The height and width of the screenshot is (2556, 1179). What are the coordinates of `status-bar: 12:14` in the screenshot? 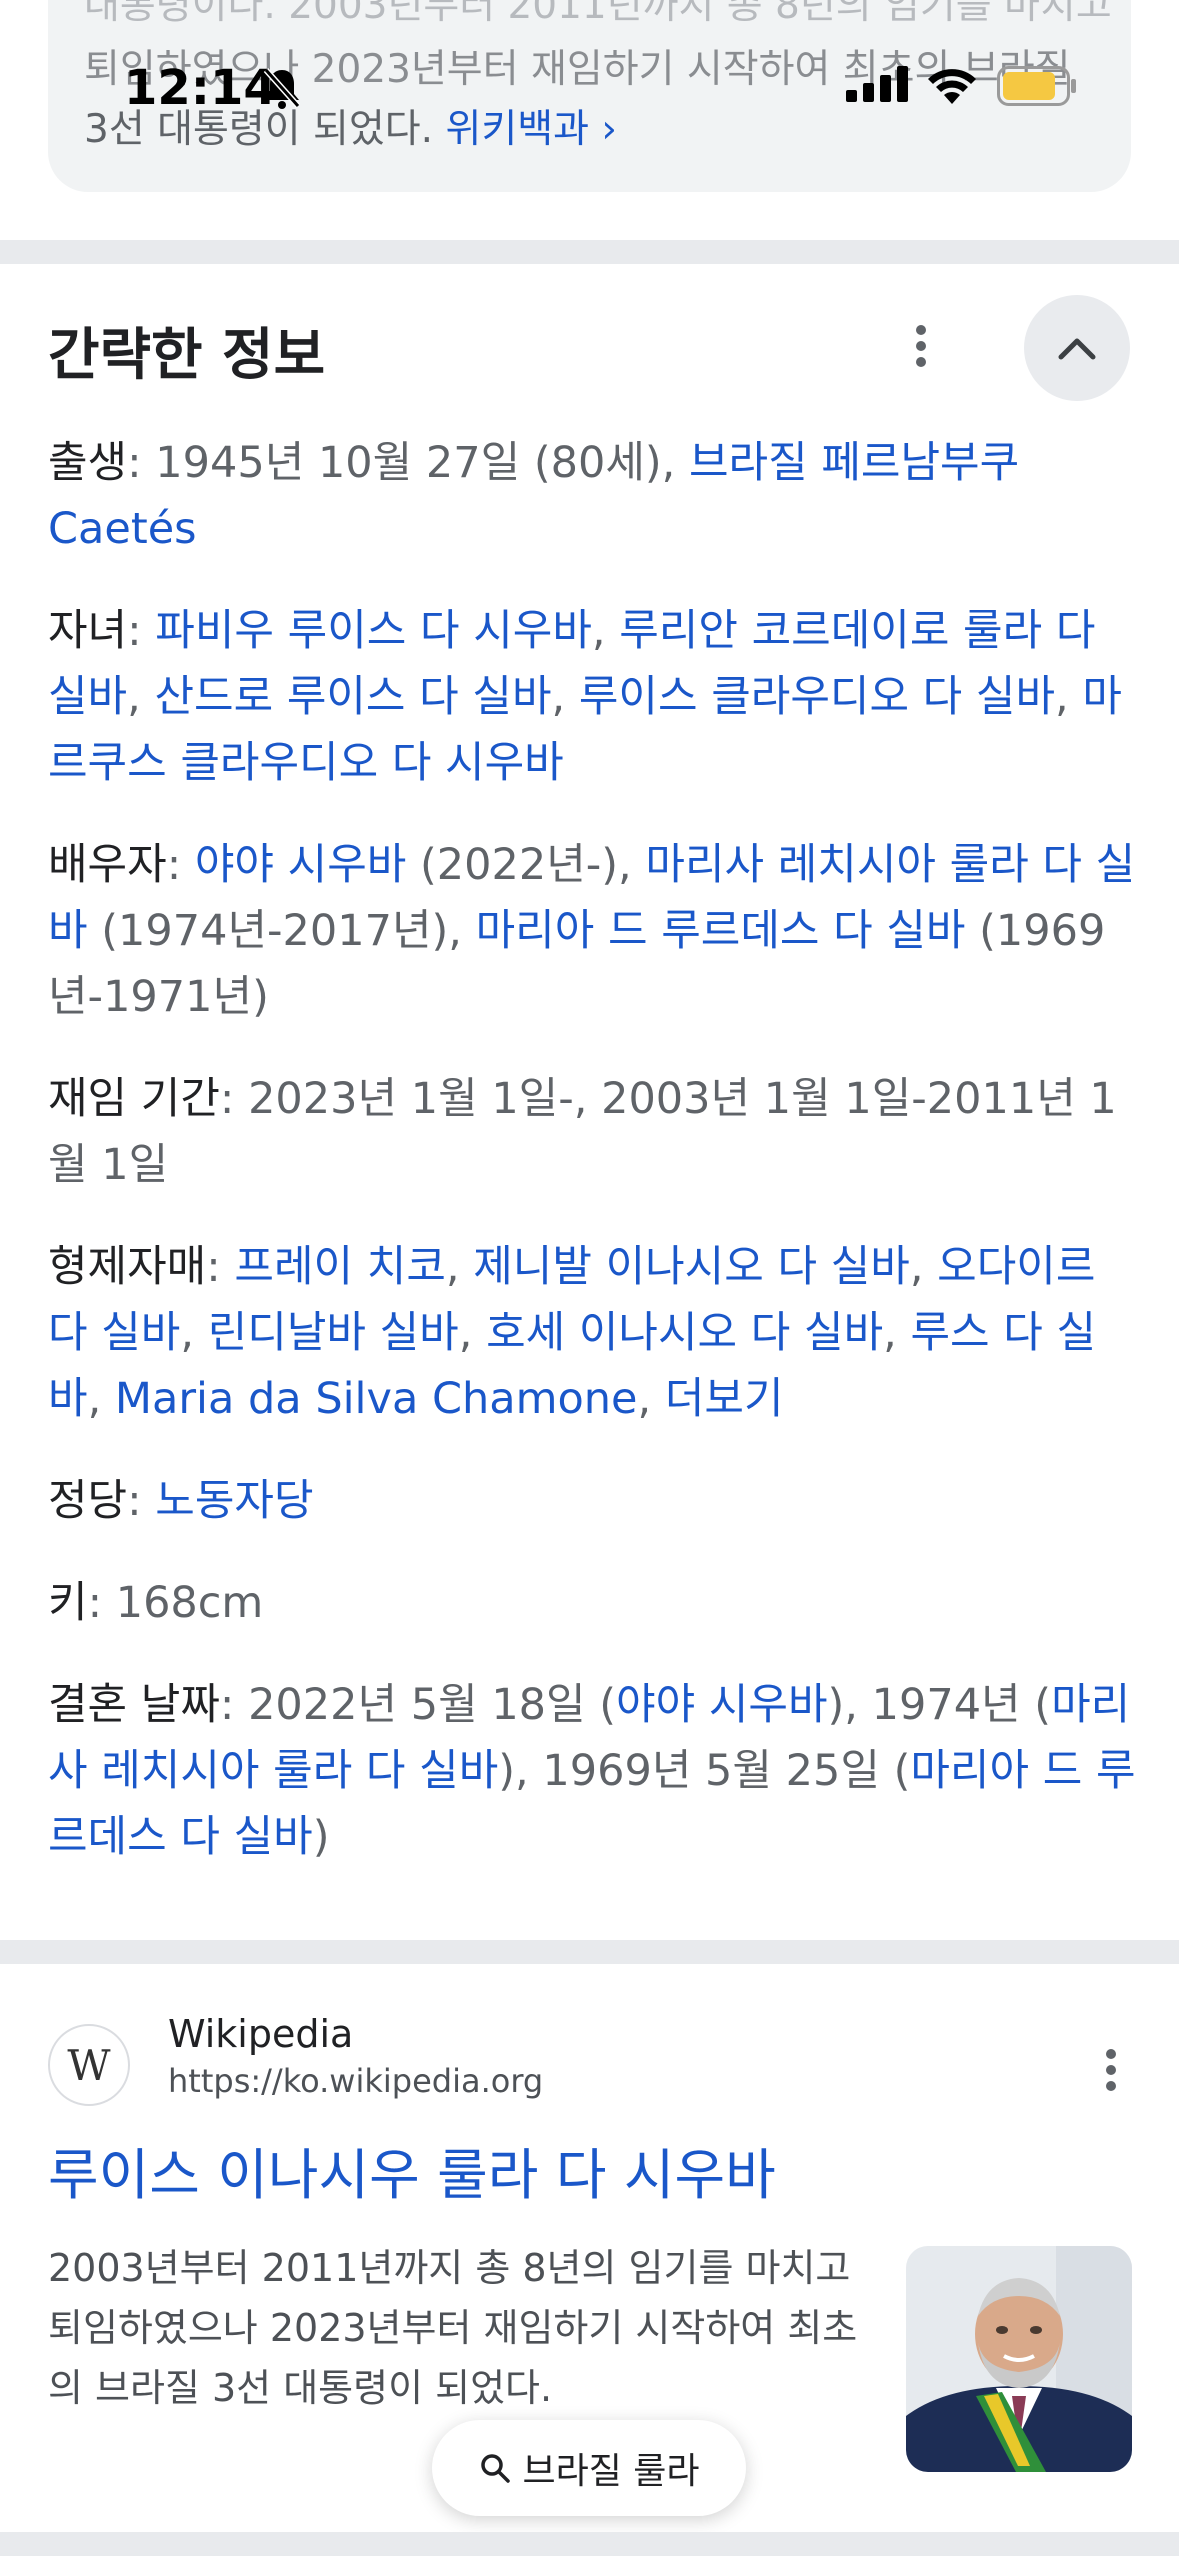 It's located at (589, 75).